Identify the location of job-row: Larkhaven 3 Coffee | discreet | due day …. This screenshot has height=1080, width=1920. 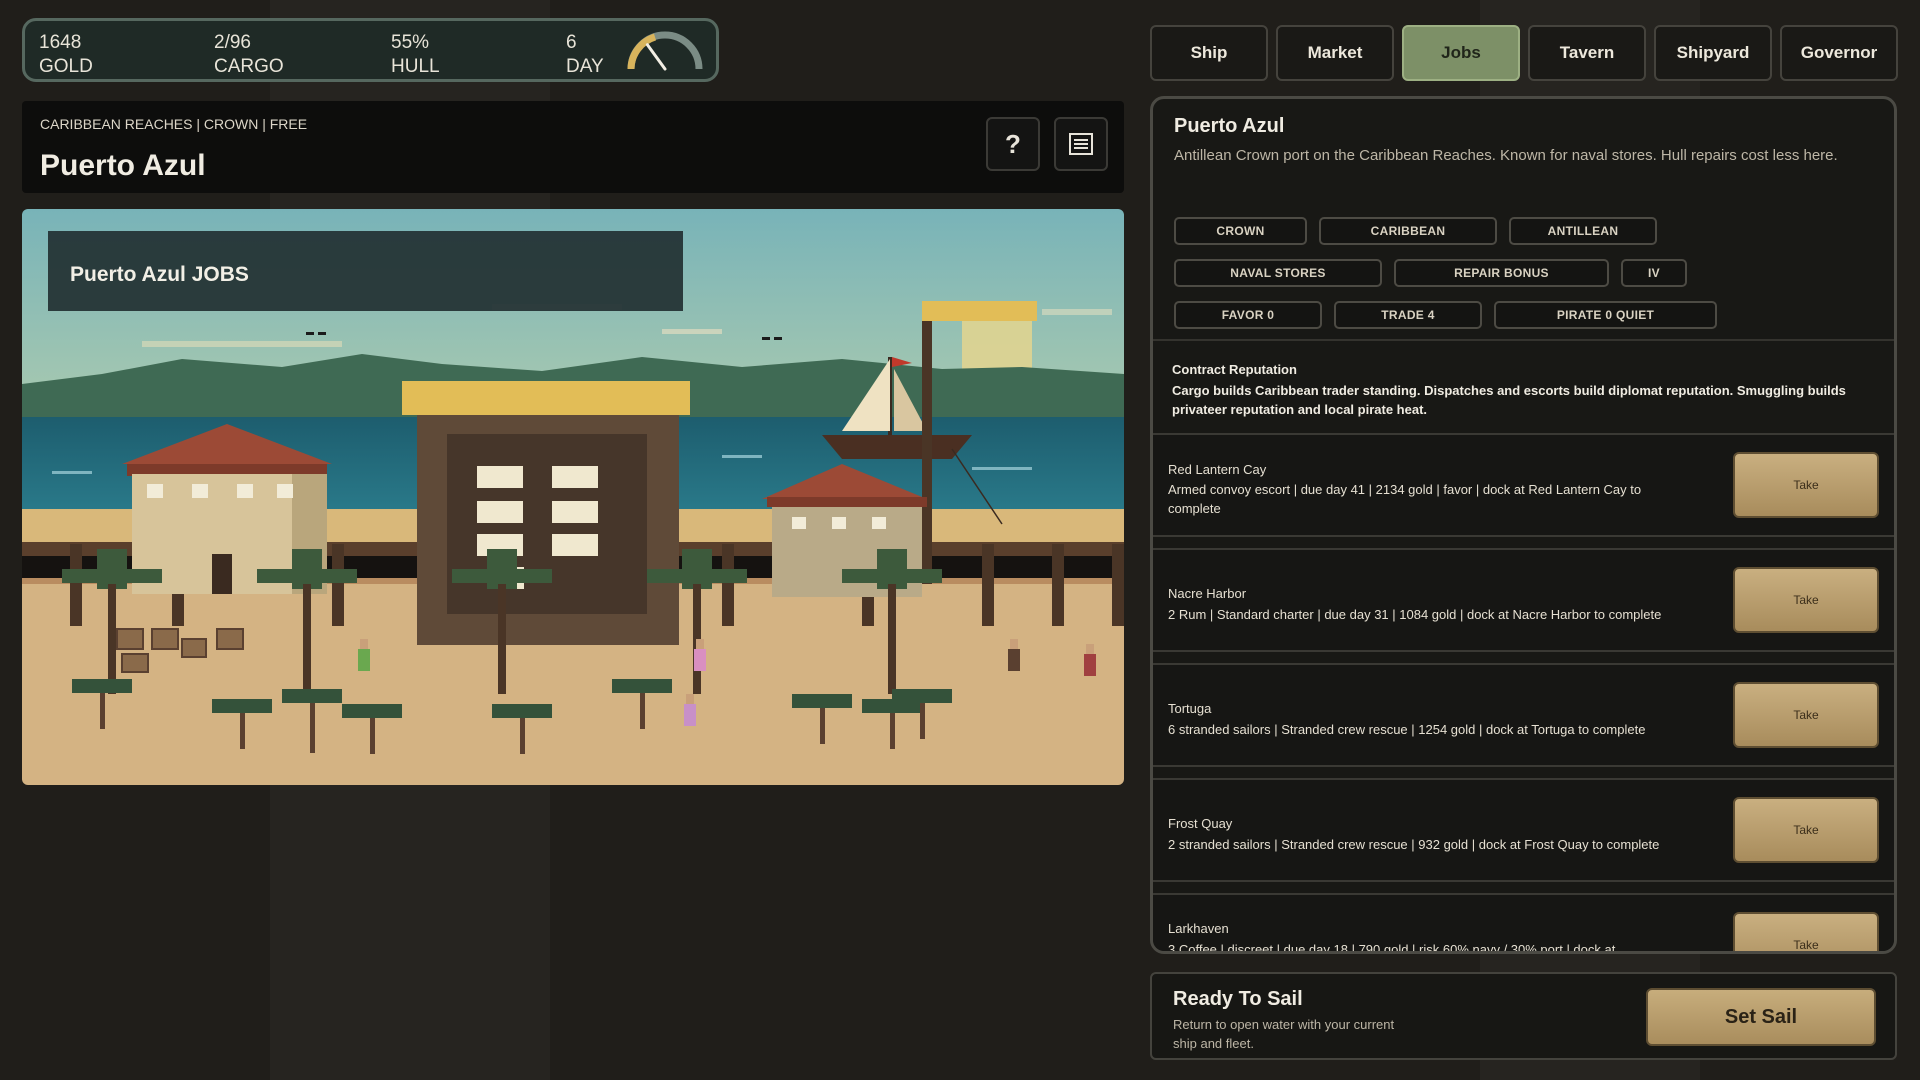
(1523, 923).